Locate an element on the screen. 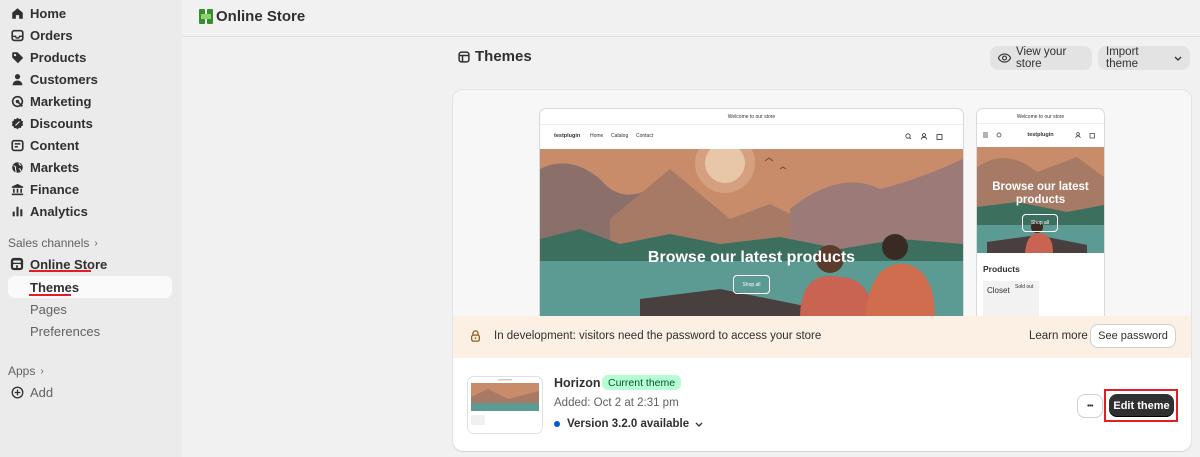  learn-more-link: Learn more is located at coordinates (1058, 336).